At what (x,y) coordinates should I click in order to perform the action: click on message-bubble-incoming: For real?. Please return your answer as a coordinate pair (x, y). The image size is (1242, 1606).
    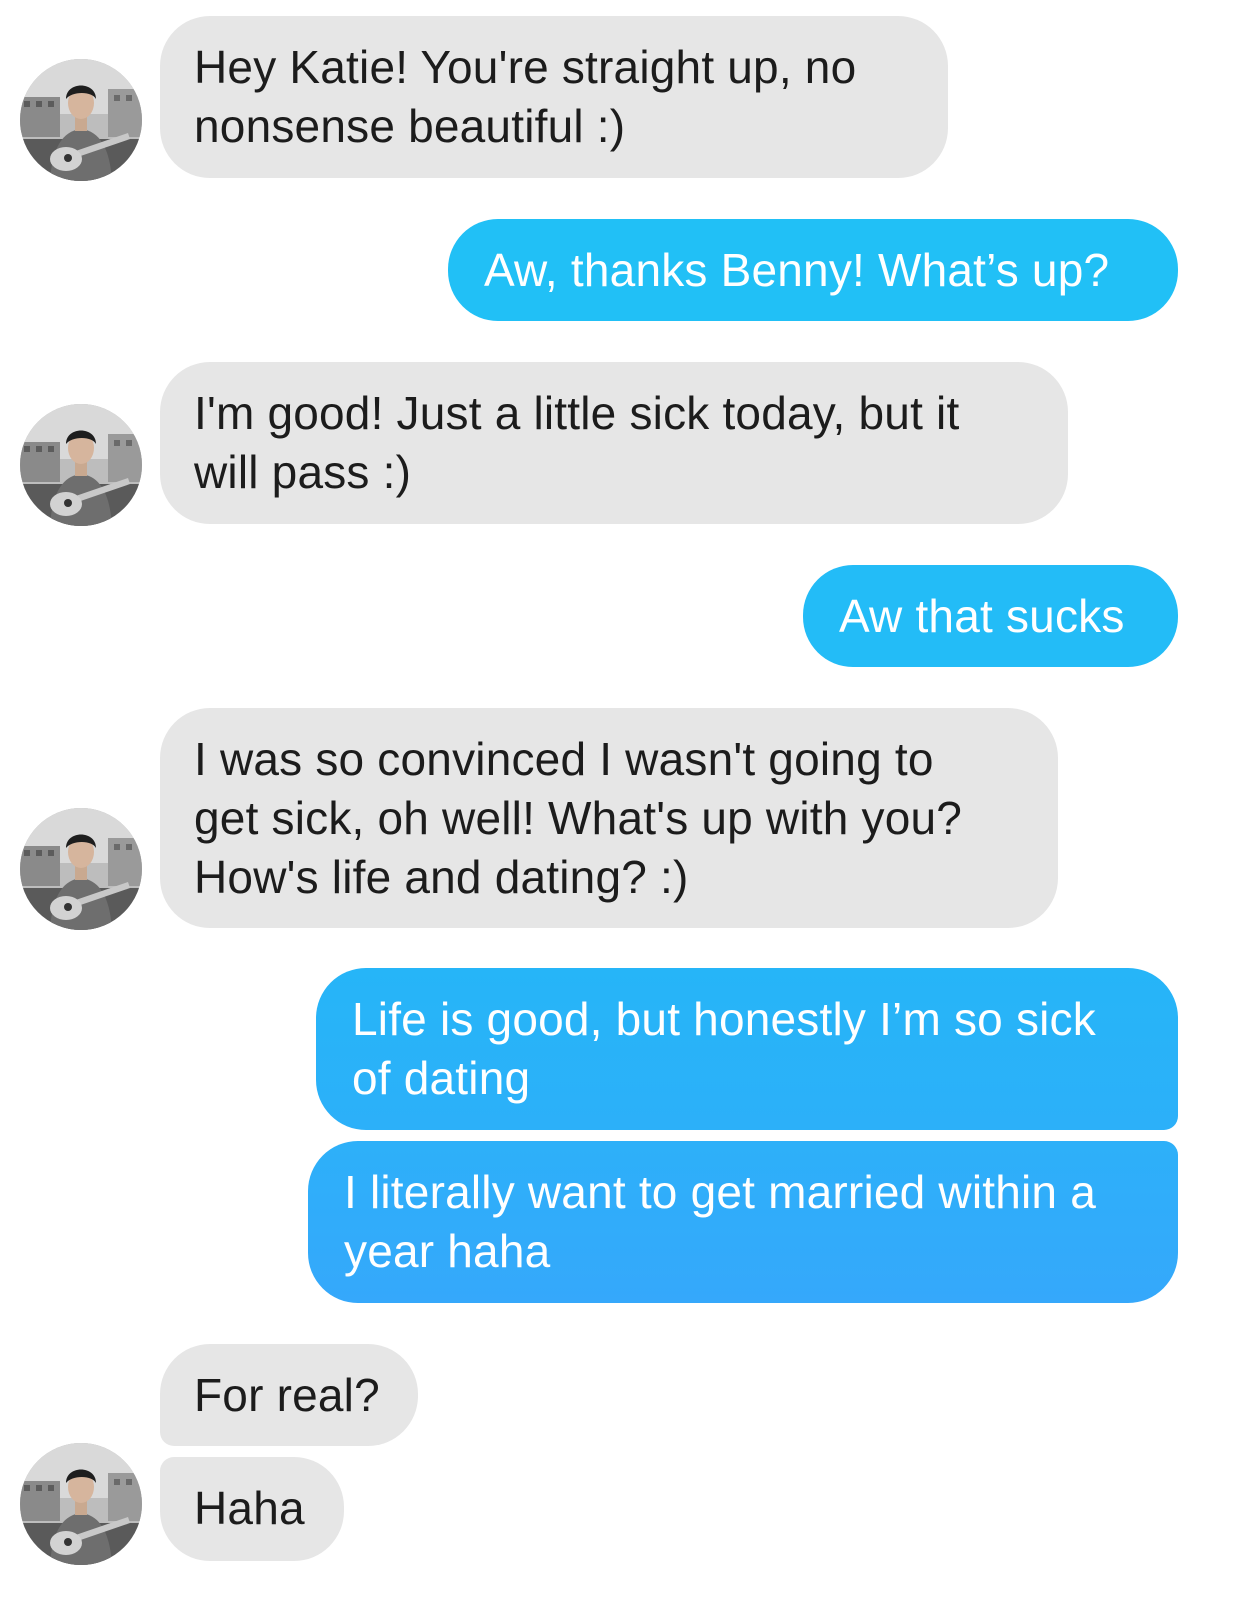
    Looking at the image, I should click on (289, 1395).